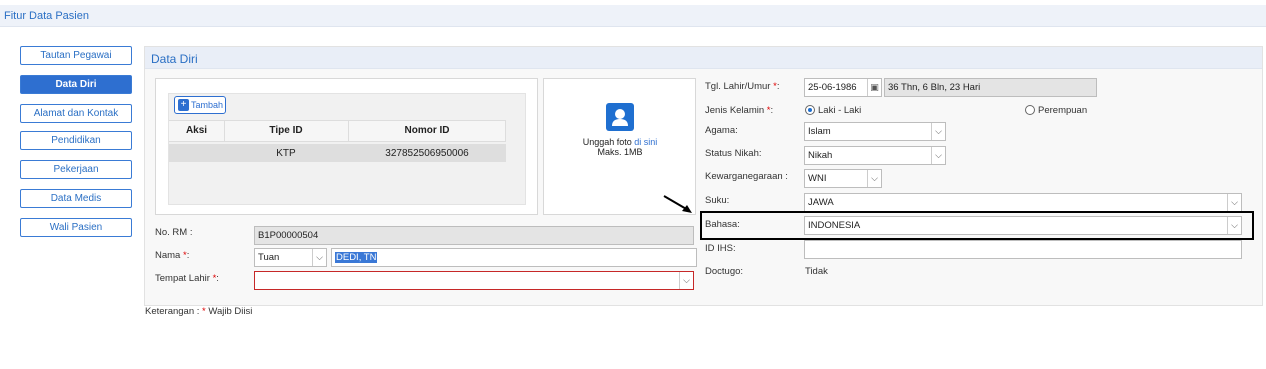 Image resolution: width=1266 pixels, height=369 pixels. What do you see at coordinates (843, 178) in the screenshot?
I see `kewarganegaraan-select: WNI ⌵` at bounding box center [843, 178].